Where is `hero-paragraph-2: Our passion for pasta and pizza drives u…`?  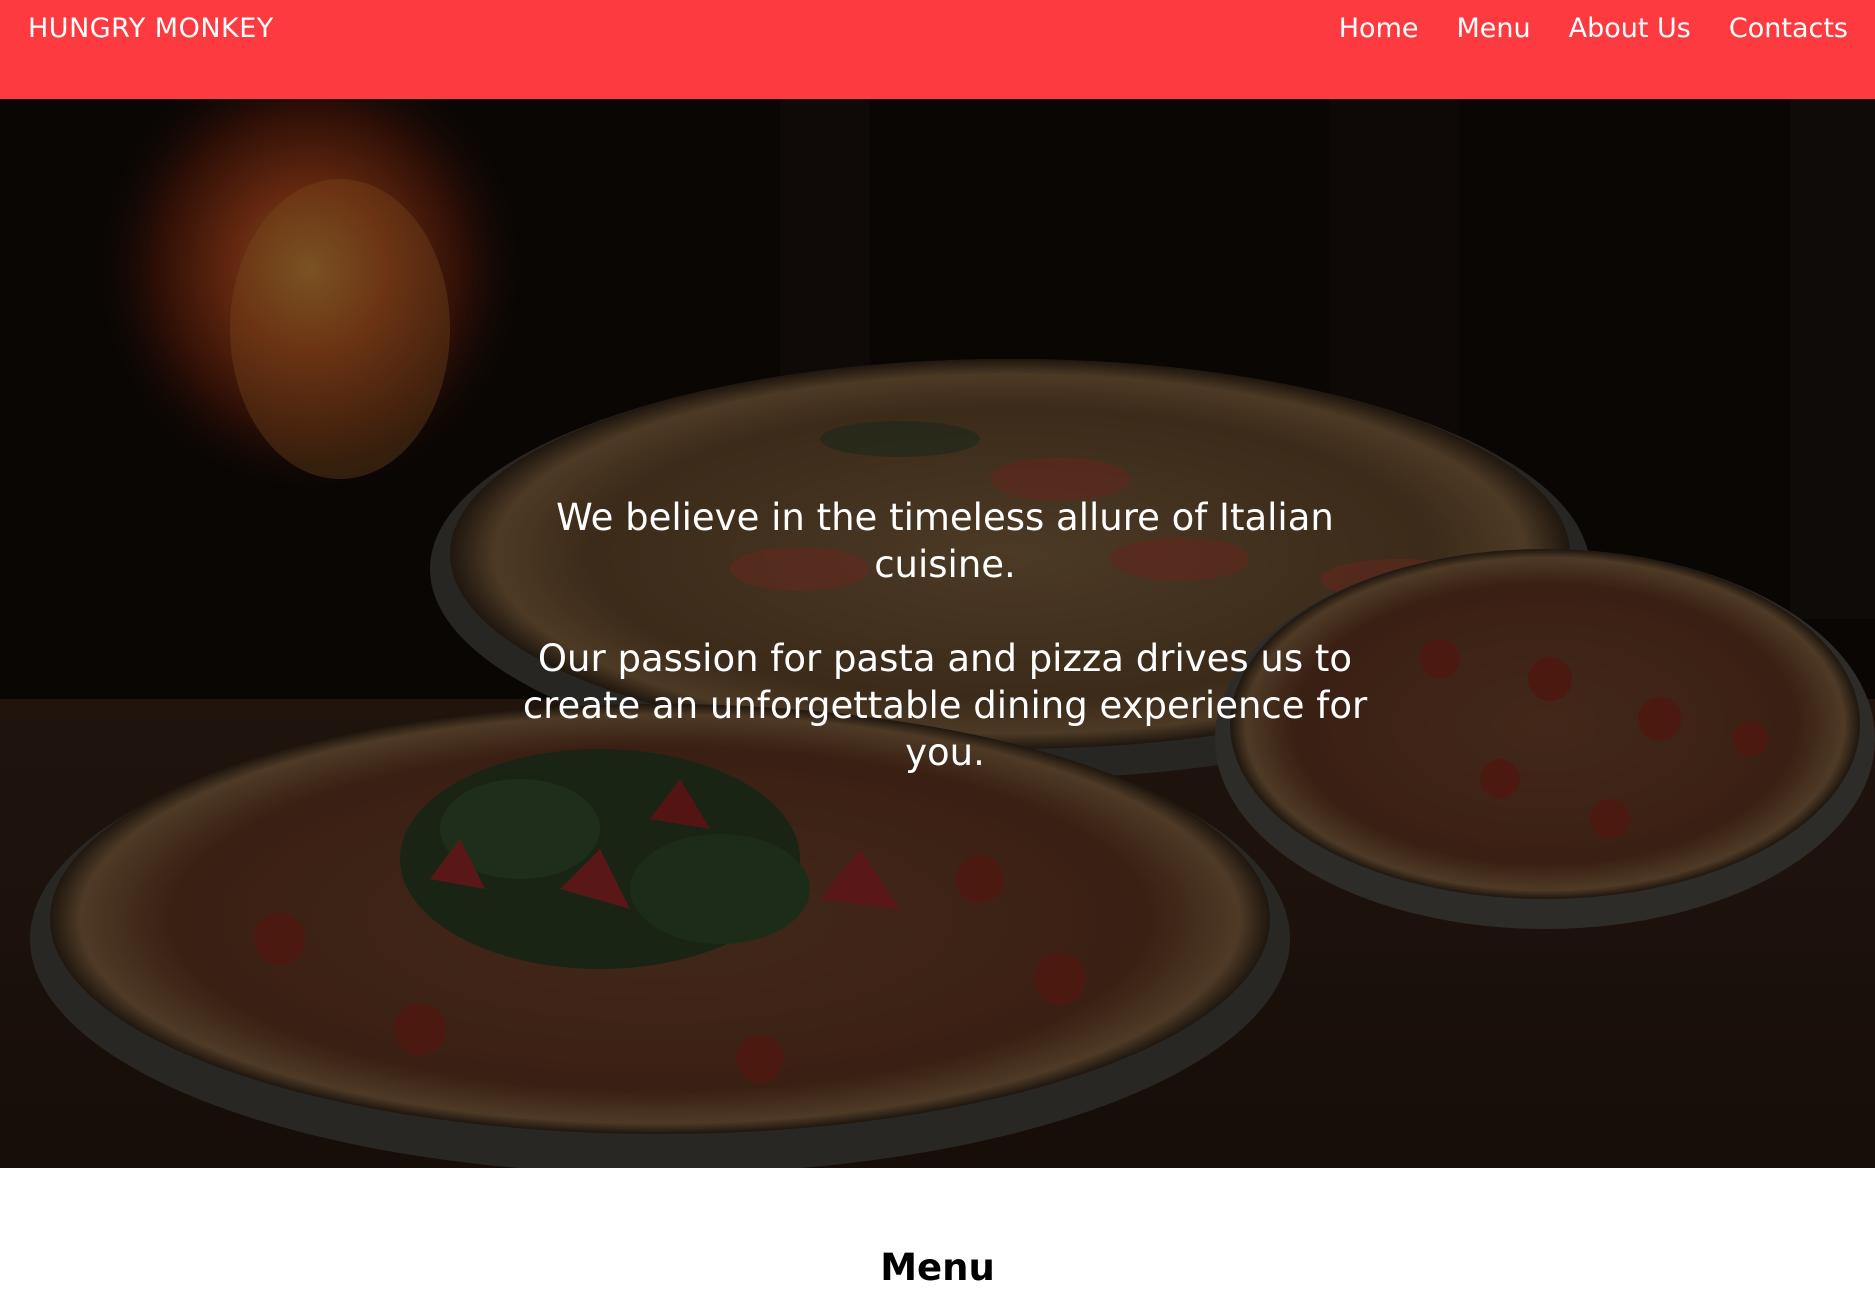 hero-paragraph-2: Our passion for pasta and pizza drives u… is located at coordinates (945, 705).